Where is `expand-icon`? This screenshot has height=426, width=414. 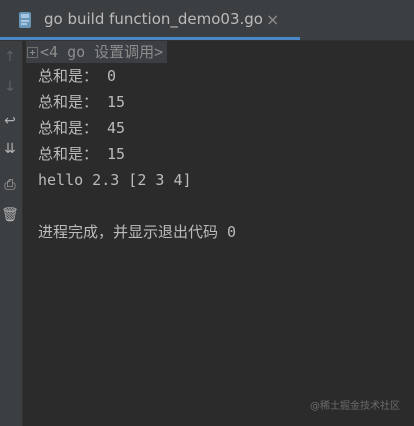 expand-icon is located at coordinates (32, 52).